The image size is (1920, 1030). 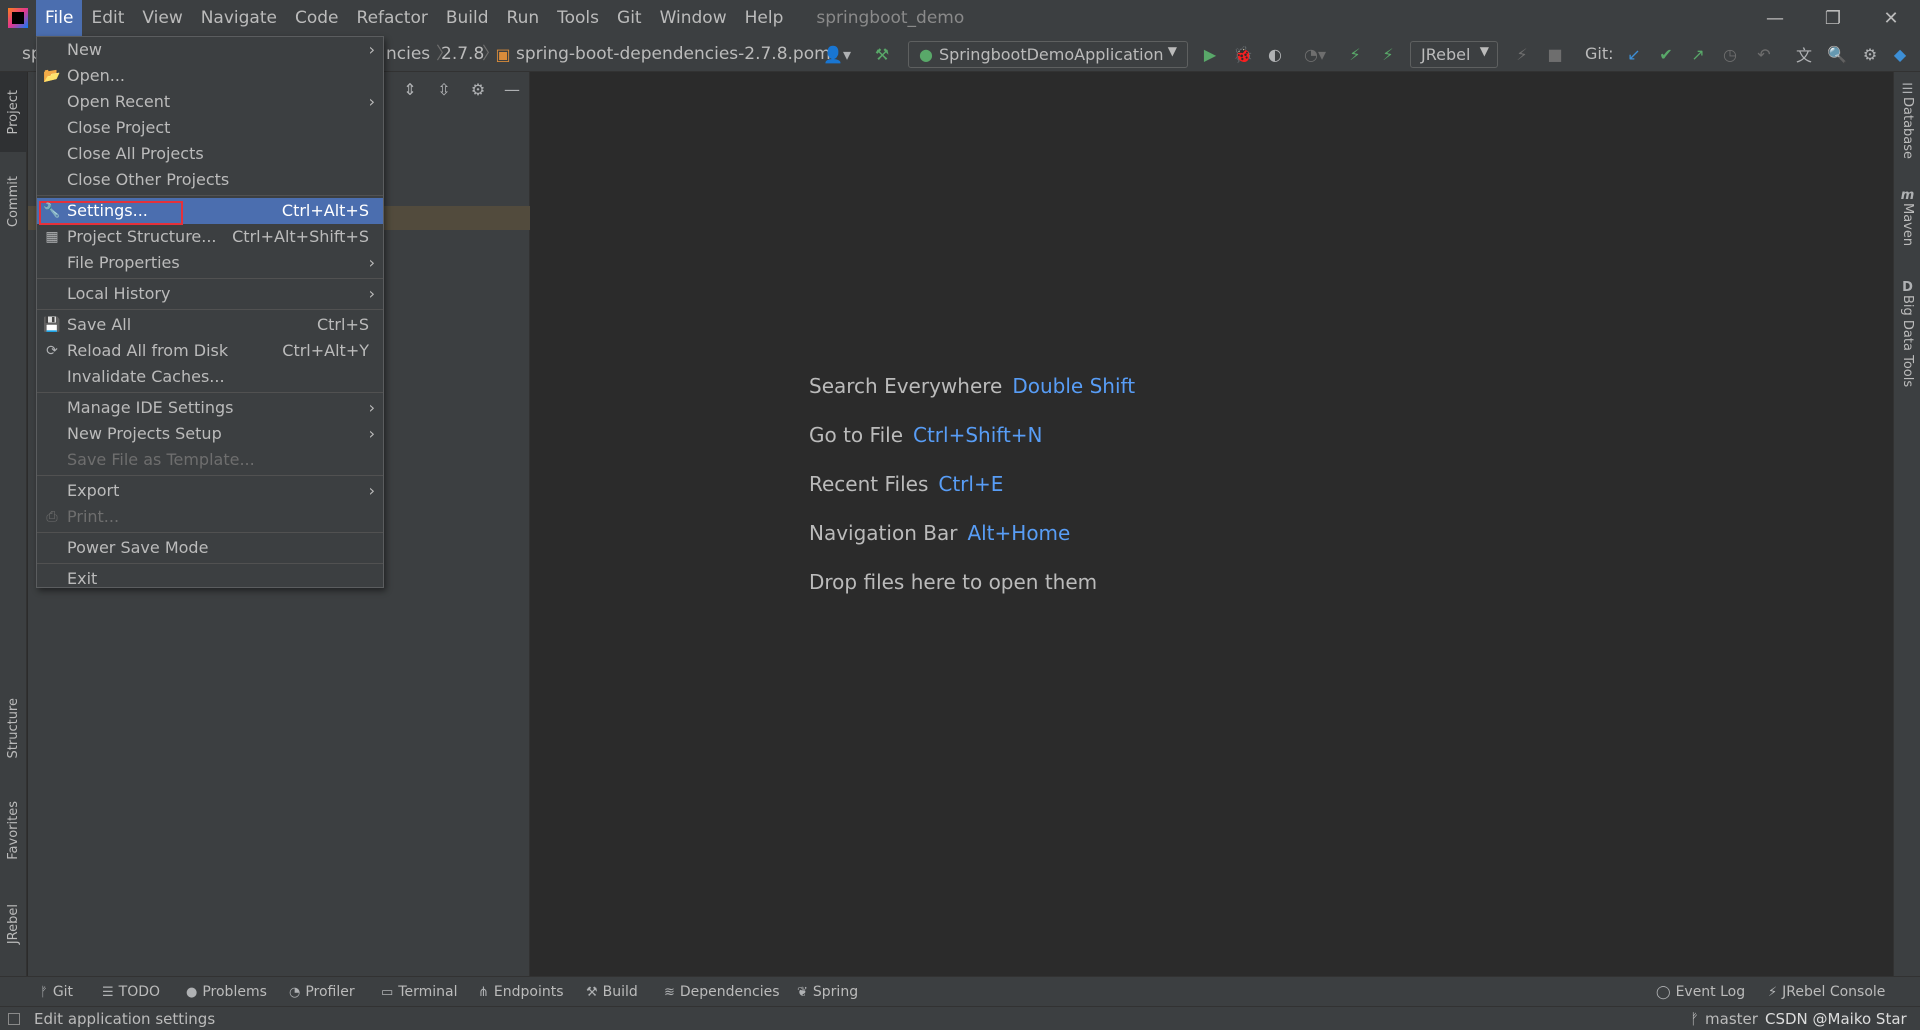 I want to click on git-commit-icon: ✔, so click(x=1666, y=54).